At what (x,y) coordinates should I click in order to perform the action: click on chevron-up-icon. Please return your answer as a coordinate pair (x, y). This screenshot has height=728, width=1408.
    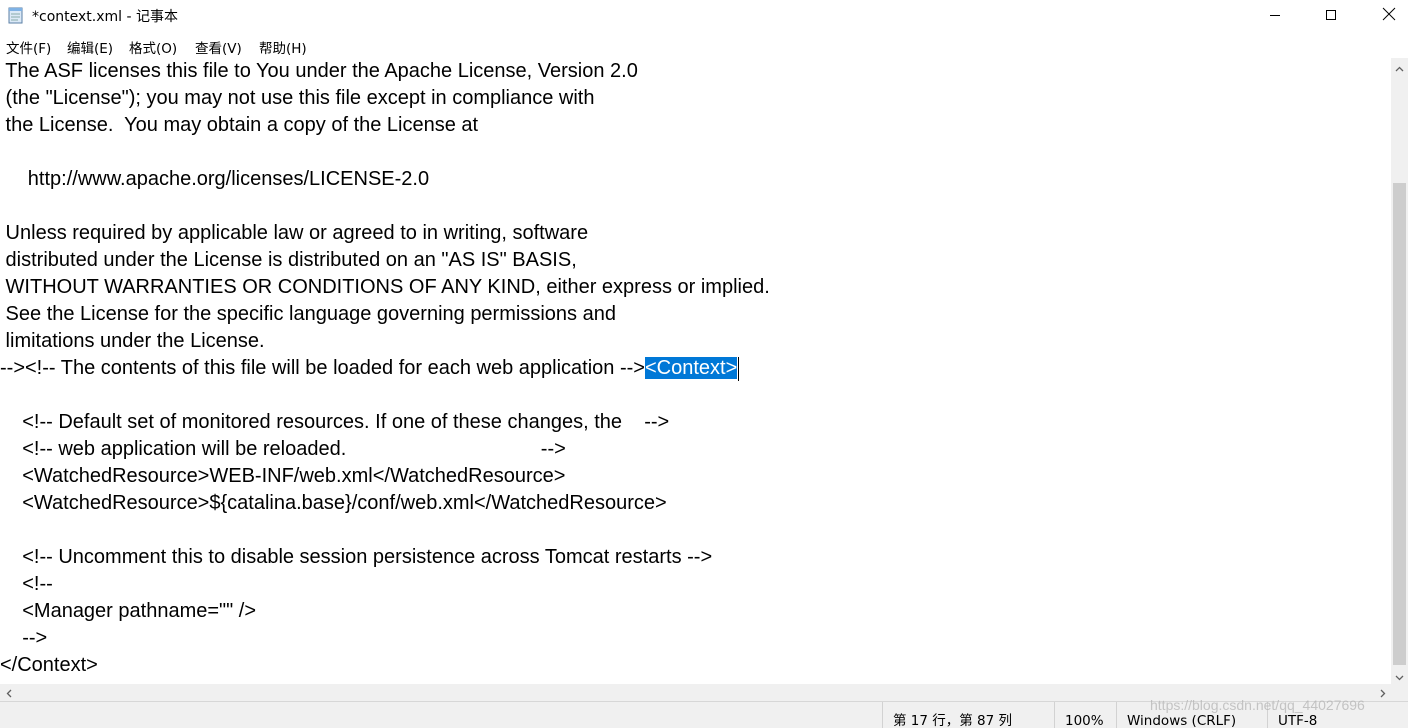
    Looking at the image, I should click on (1399, 66).